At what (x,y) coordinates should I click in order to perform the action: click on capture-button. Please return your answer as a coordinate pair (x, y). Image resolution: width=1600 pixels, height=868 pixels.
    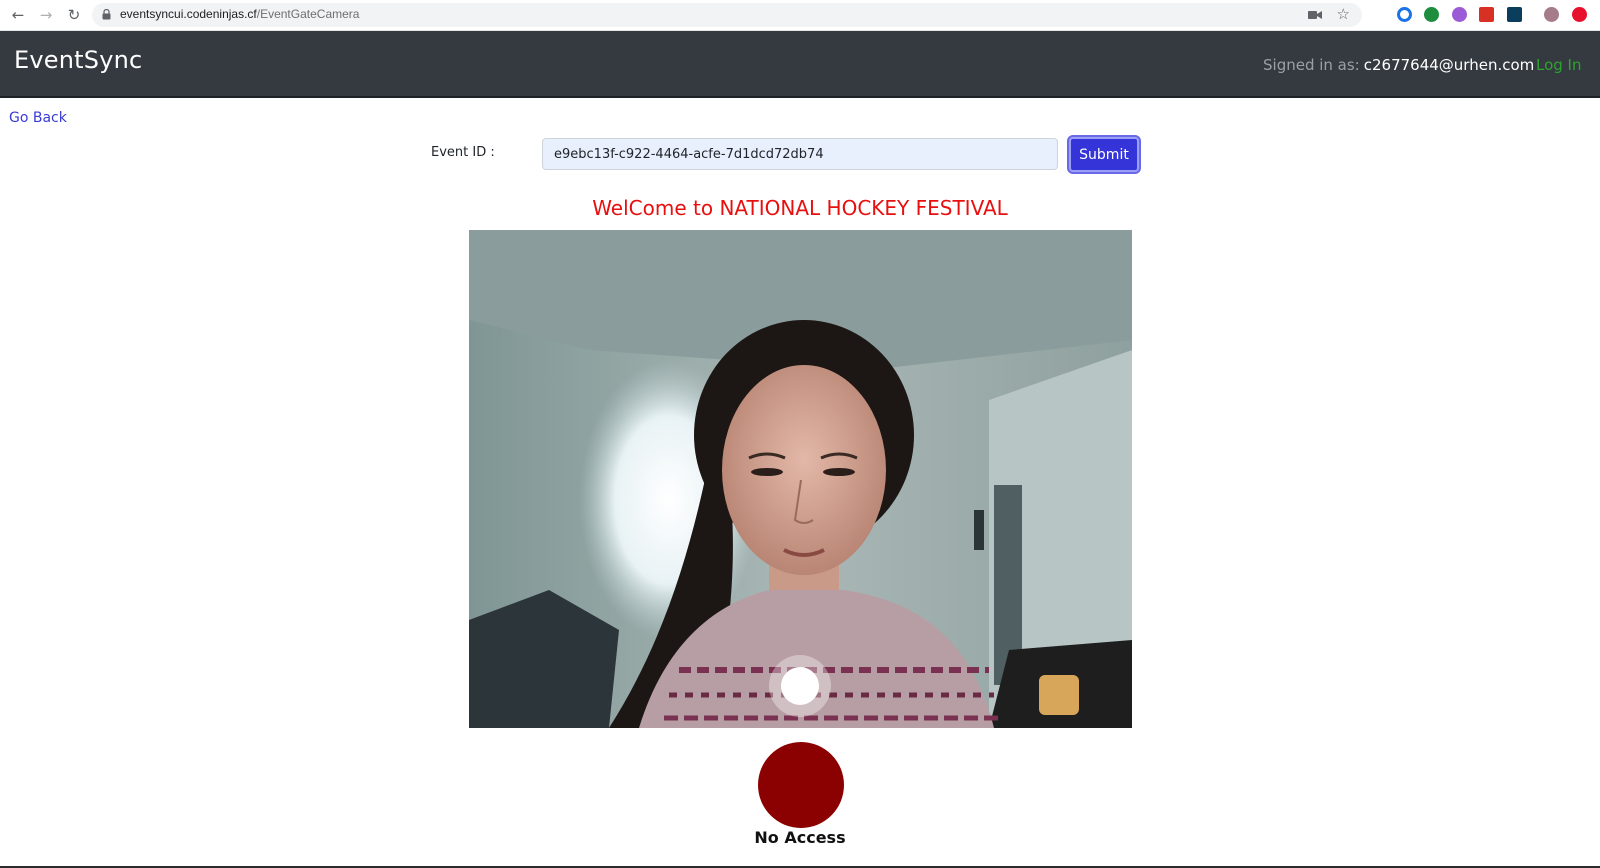
    Looking at the image, I should click on (800, 686).